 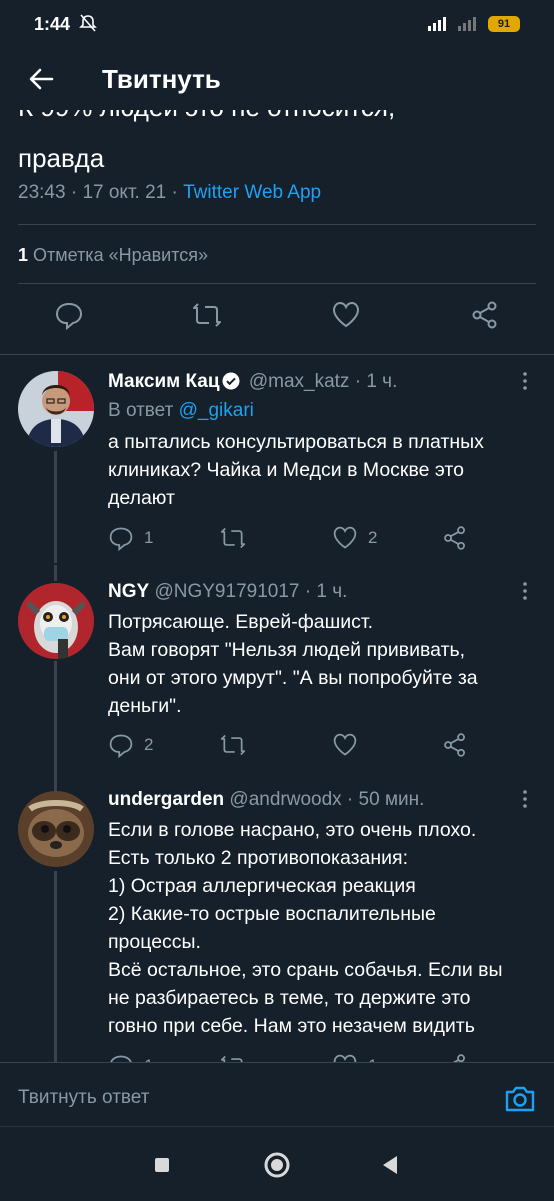 What do you see at coordinates (391, 1165) in the screenshot?
I see `back-triangle-icon` at bounding box center [391, 1165].